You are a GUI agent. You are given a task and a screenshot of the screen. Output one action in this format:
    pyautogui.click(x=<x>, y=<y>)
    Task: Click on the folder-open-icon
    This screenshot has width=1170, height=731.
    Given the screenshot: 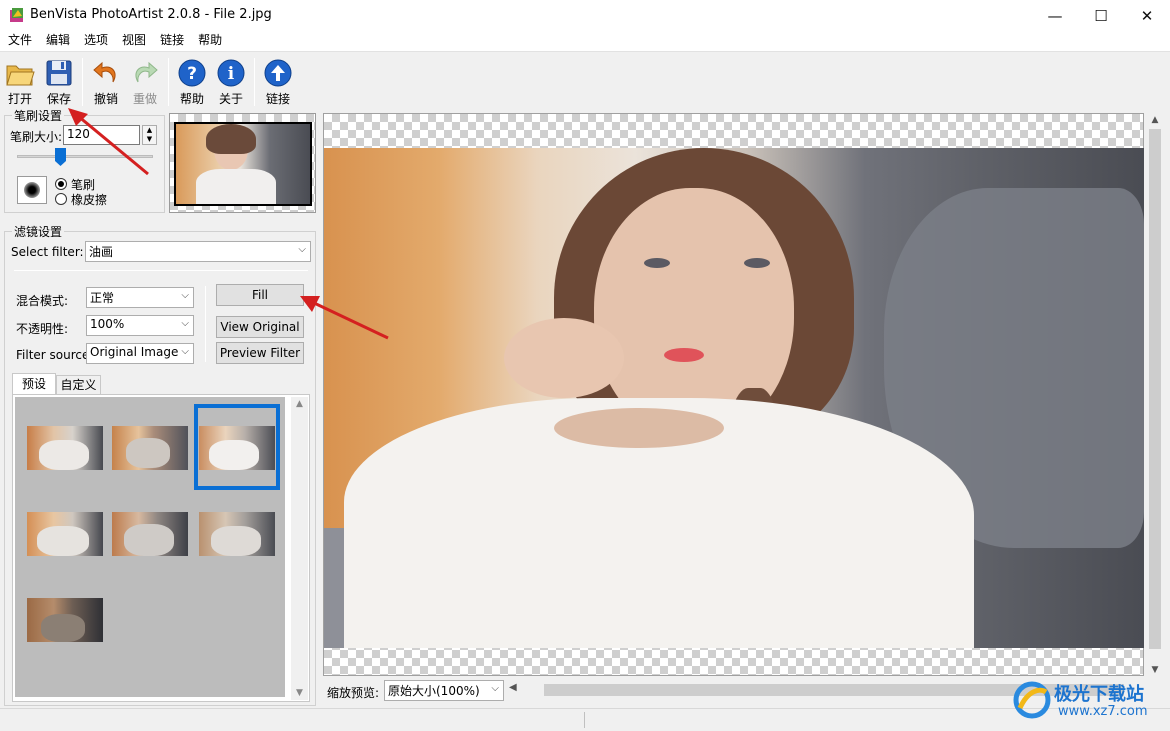 What is the action you would take?
    pyautogui.click(x=20, y=75)
    